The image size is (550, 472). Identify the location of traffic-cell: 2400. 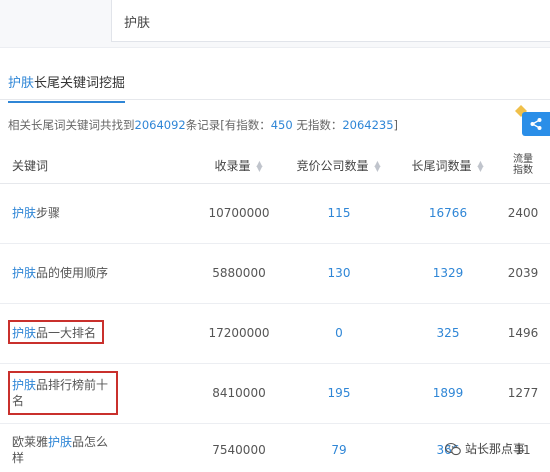
(523, 213).